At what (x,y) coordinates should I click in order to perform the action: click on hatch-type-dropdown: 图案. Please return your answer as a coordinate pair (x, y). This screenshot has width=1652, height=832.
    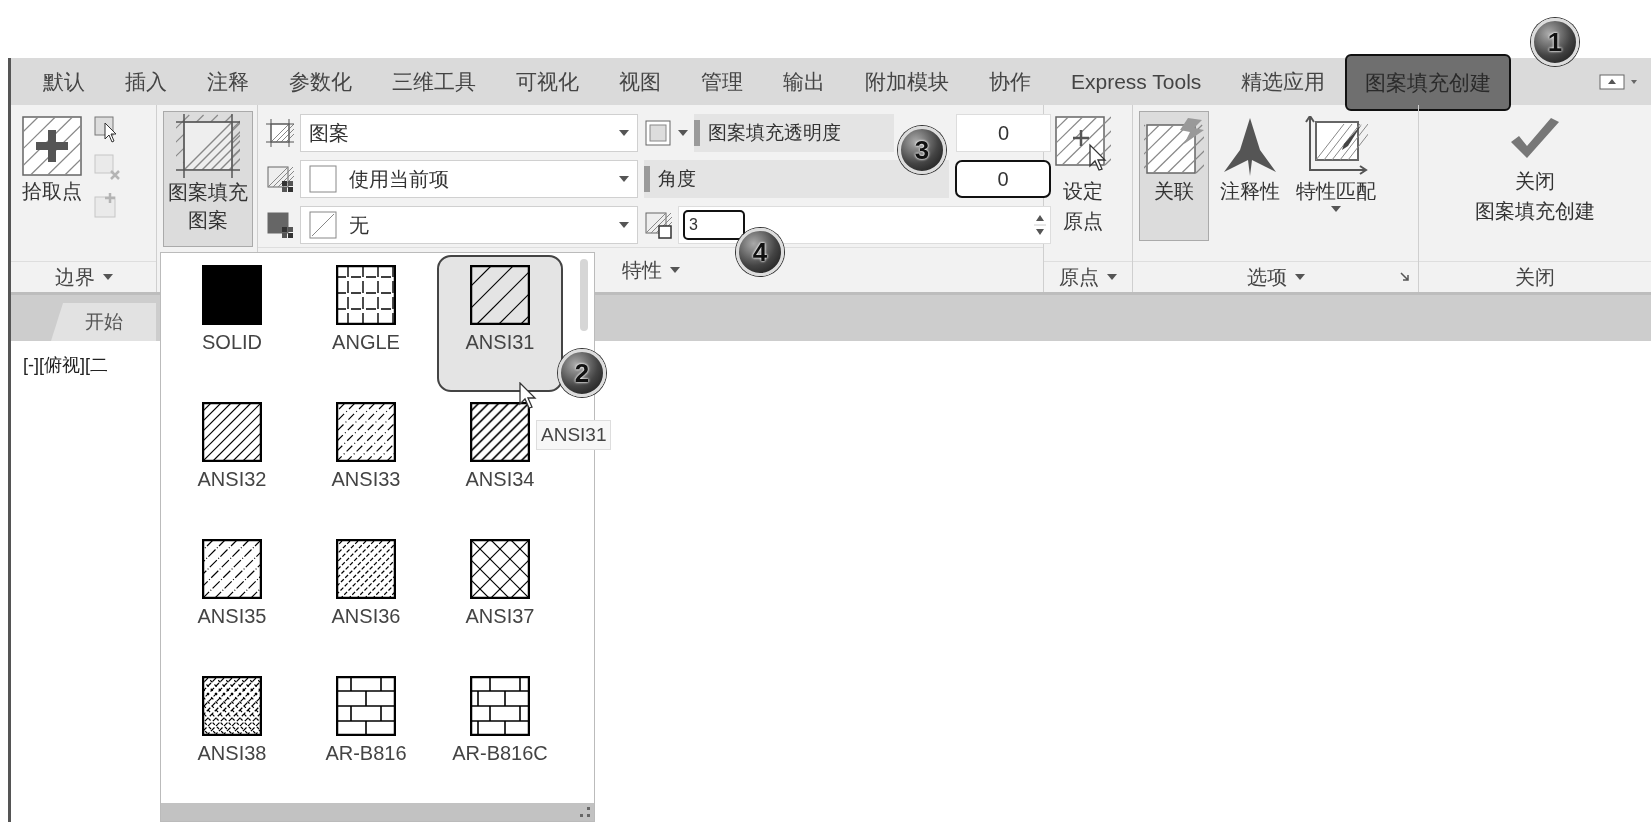
    Looking at the image, I should click on (469, 133).